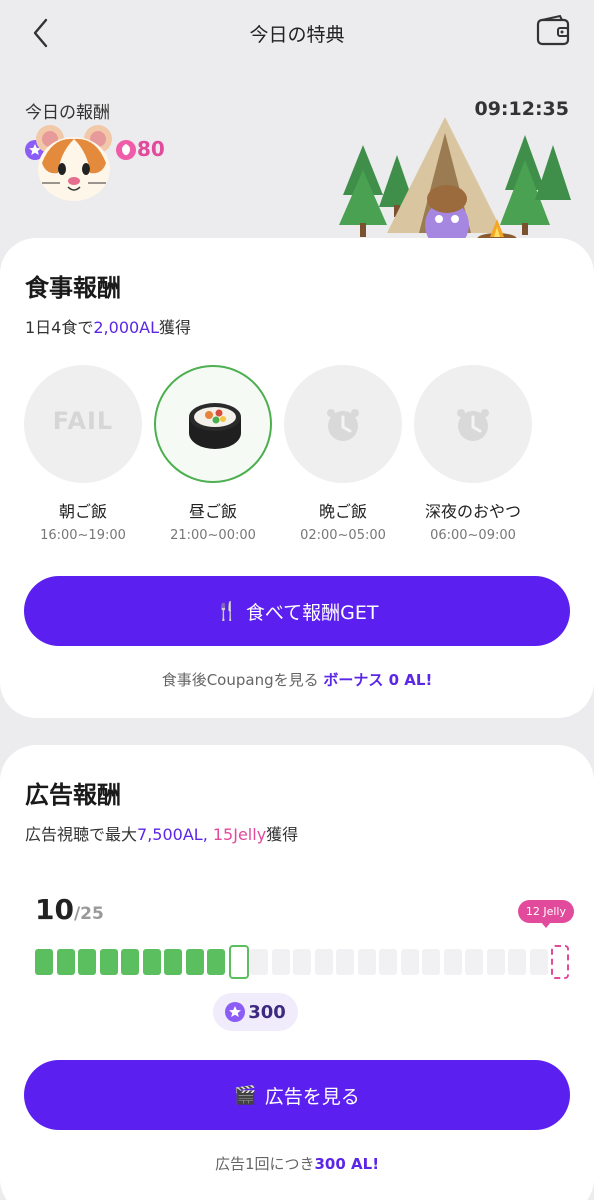 This screenshot has height=1200, width=594. Describe the element at coordinates (235, 1012) in the screenshot. I see `star-coin-icon` at that location.